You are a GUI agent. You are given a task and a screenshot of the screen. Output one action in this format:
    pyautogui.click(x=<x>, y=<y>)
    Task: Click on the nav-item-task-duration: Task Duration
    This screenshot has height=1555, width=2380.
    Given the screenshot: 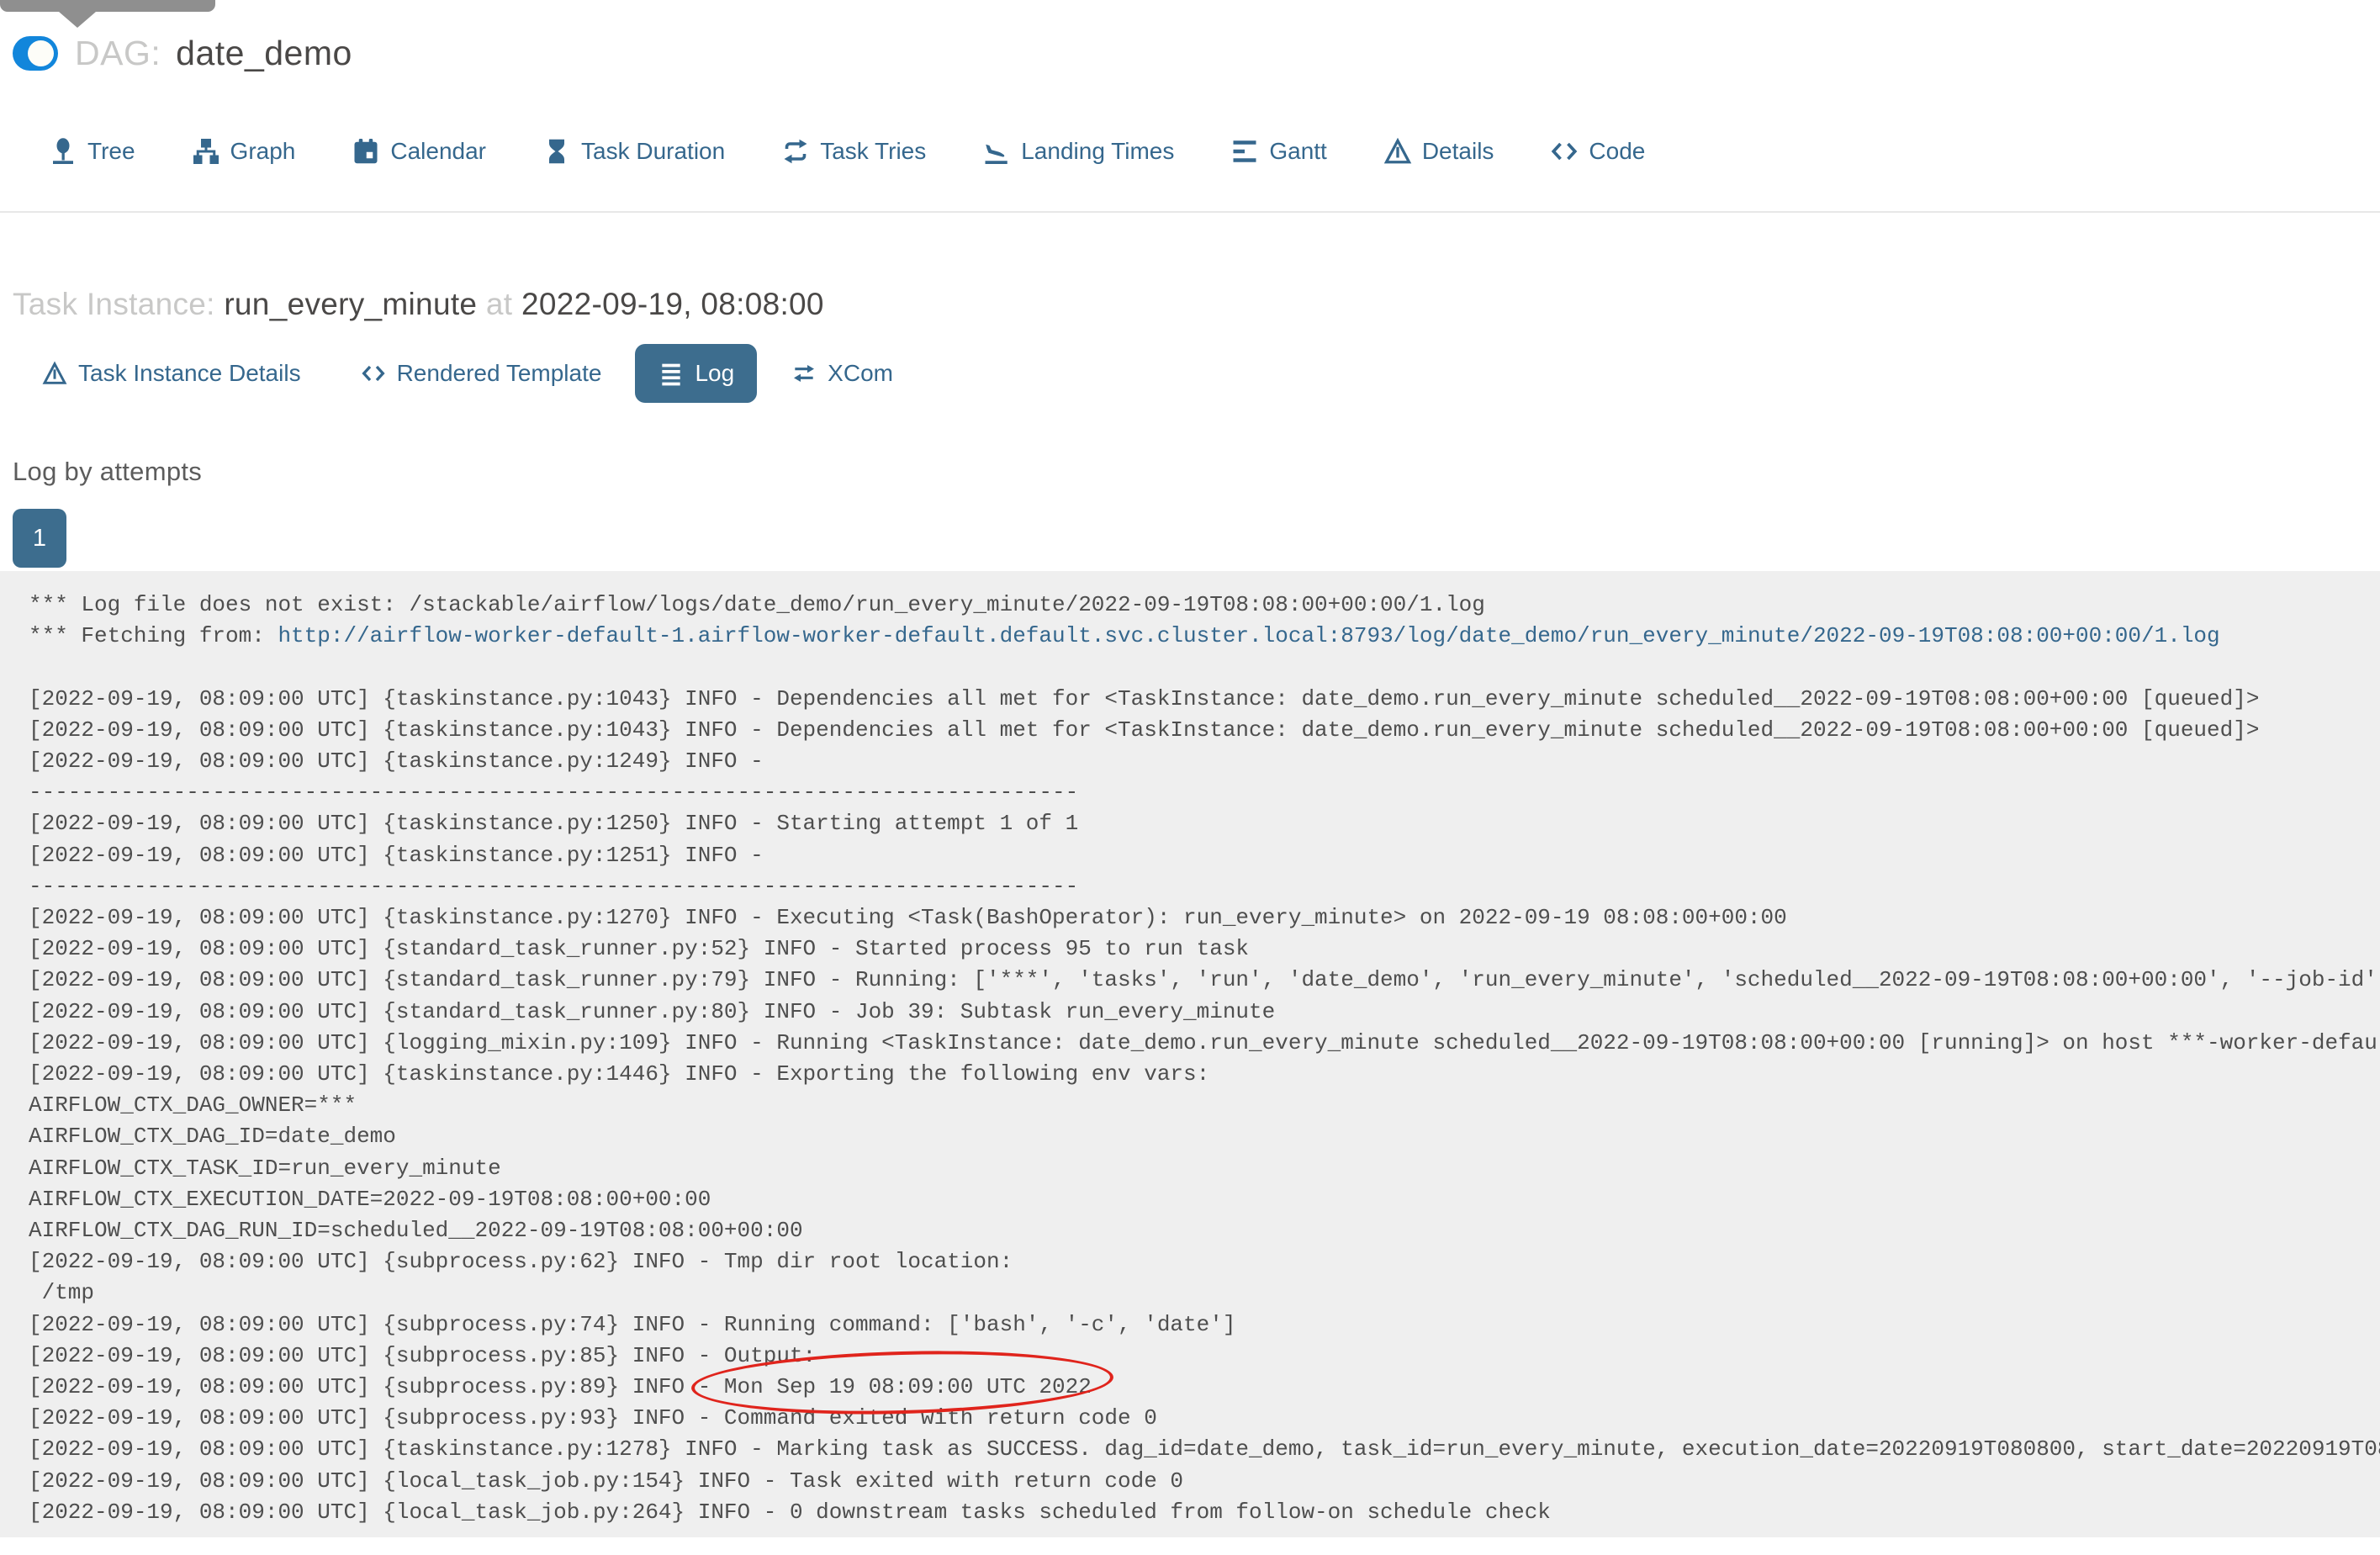 What is the action you would take?
    pyautogui.click(x=633, y=151)
    